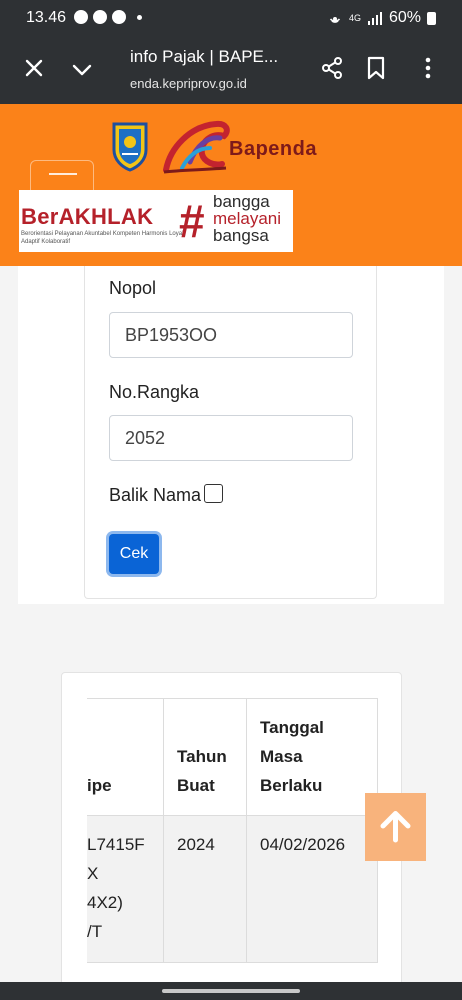  I want to click on messenger-icon, so click(119, 17).